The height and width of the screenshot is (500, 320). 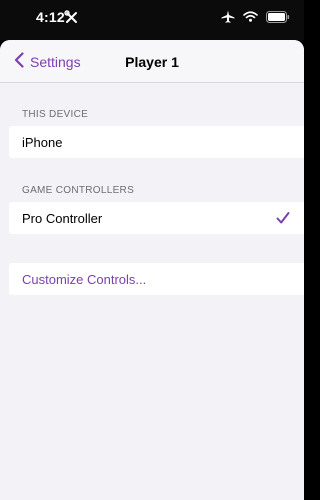 I want to click on status-bar: 4:12, so click(x=152, y=20).